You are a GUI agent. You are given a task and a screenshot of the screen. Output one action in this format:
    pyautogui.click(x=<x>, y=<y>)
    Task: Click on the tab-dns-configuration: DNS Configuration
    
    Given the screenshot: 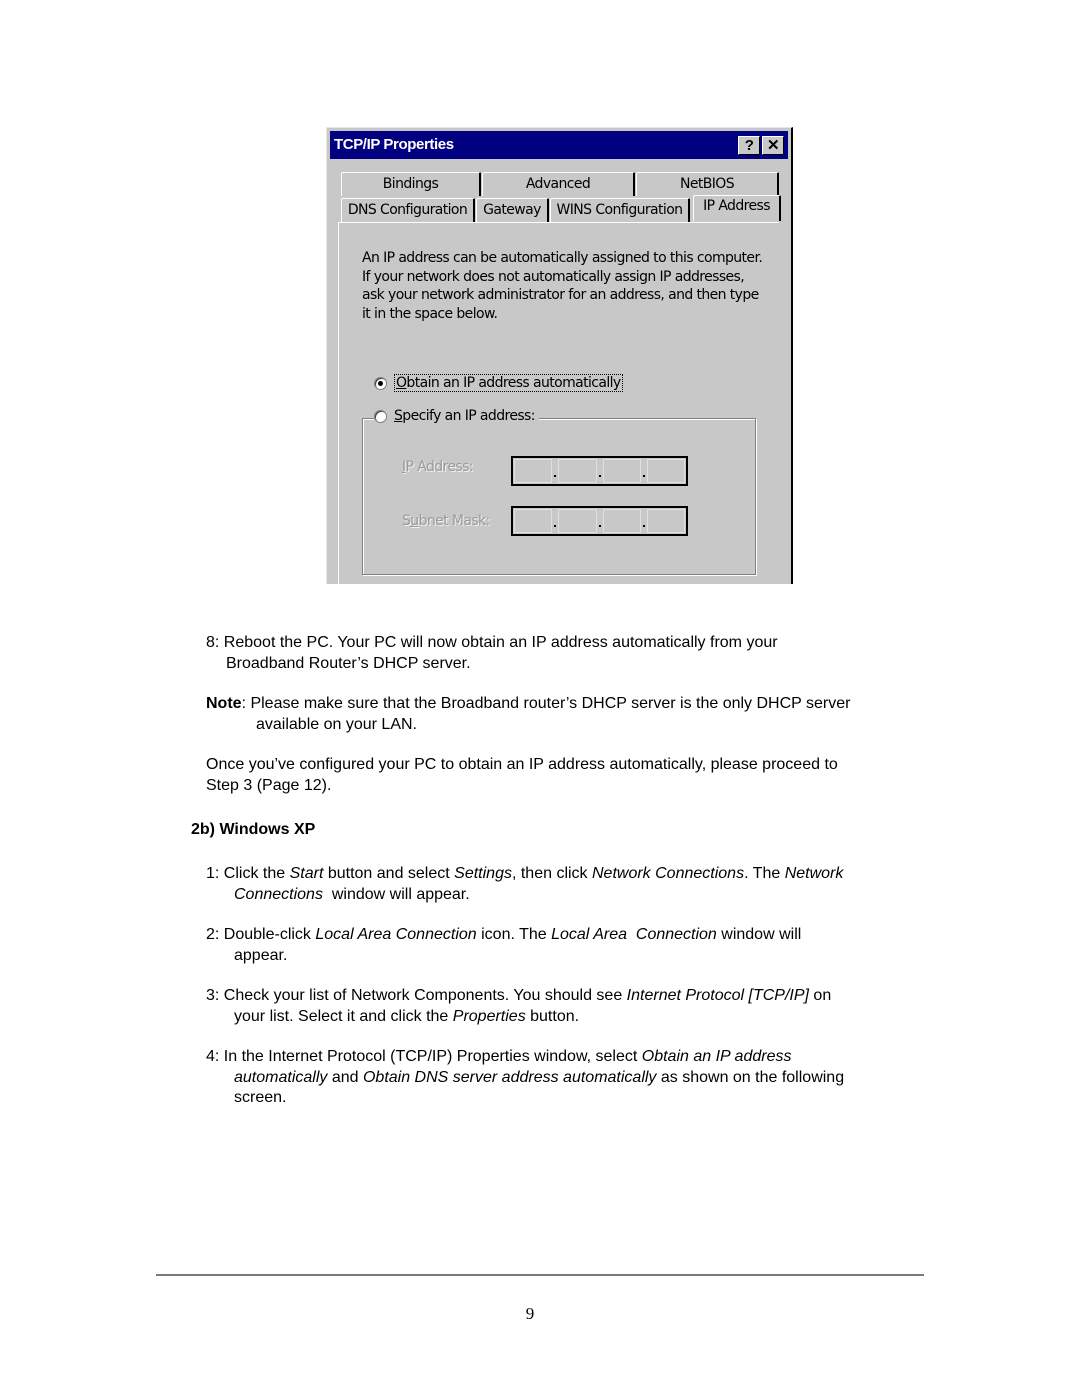 What is the action you would take?
    pyautogui.click(x=408, y=210)
    